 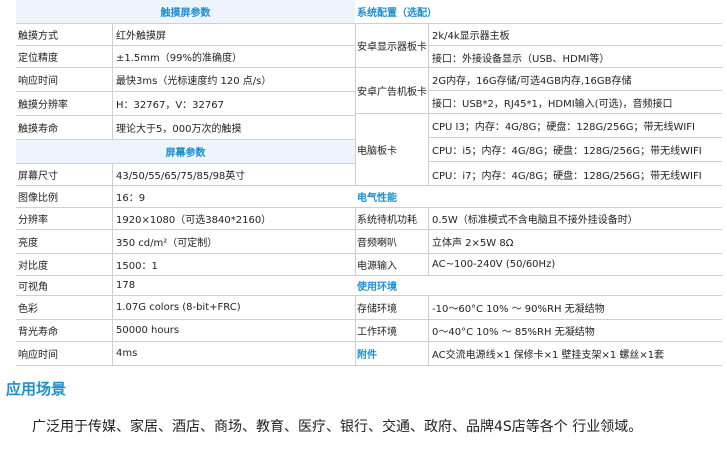 I want to click on table-row: 触摸寿命 理论大于5，000万次的触摸, so click(x=185, y=128).